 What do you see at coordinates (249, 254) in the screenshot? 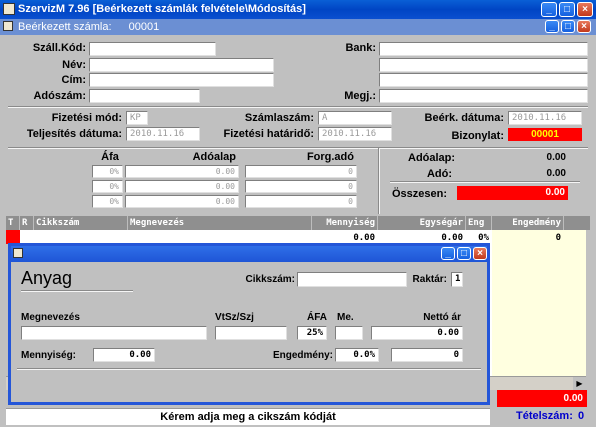
I see `dialog-titlebar: _ □ ×` at bounding box center [249, 254].